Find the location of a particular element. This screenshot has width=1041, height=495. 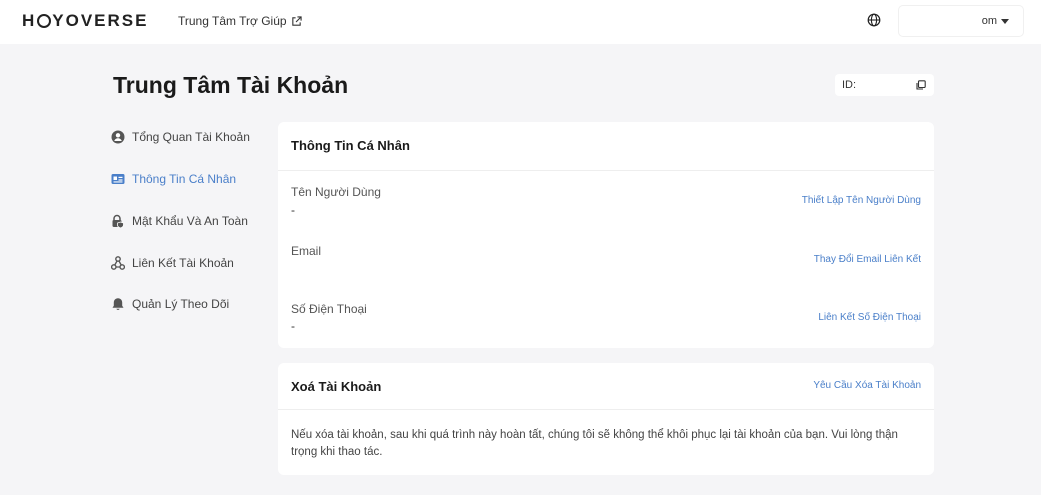

bell-icon is located at coordinates (118, 304).